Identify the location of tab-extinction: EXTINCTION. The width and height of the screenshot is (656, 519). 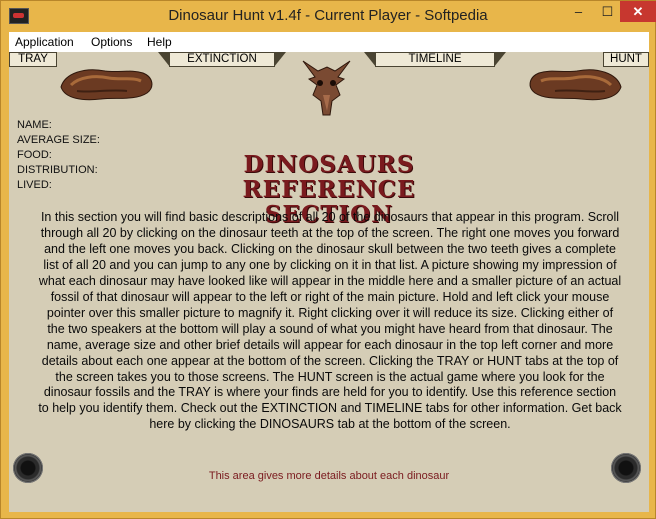
(222, 59).